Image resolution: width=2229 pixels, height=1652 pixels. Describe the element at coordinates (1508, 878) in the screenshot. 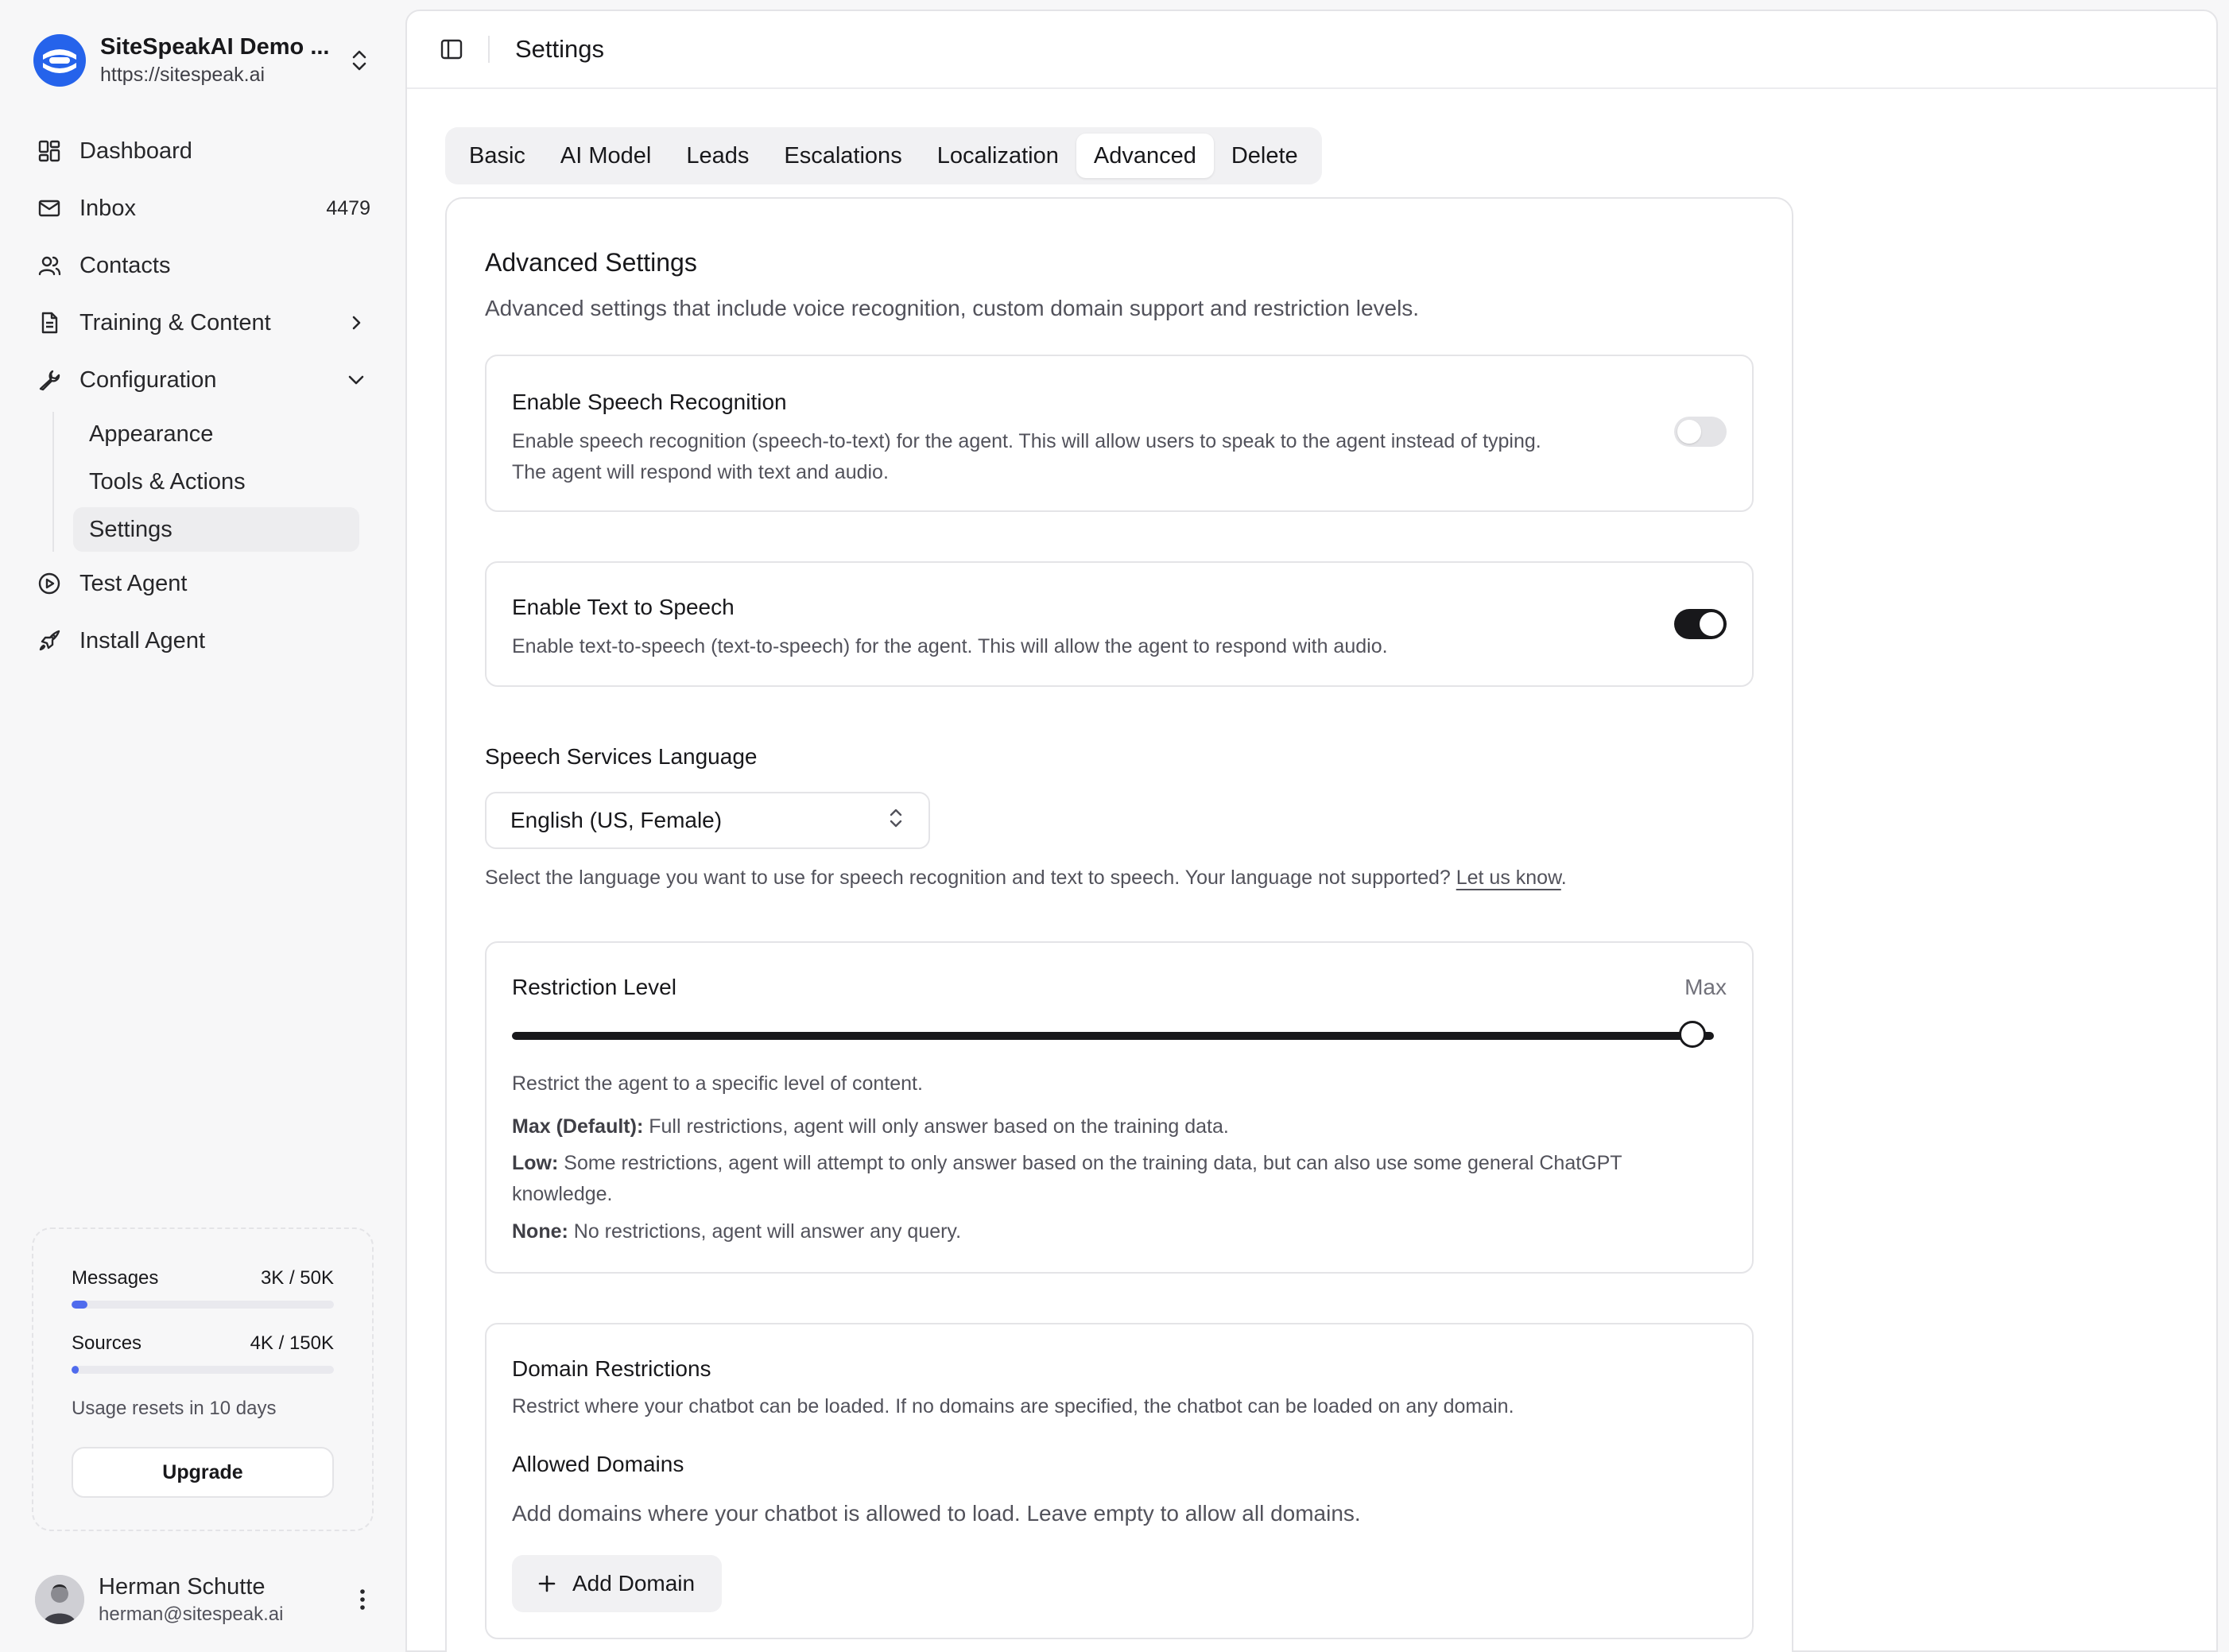

I see `let-us-know-link: Let us know` at that location.